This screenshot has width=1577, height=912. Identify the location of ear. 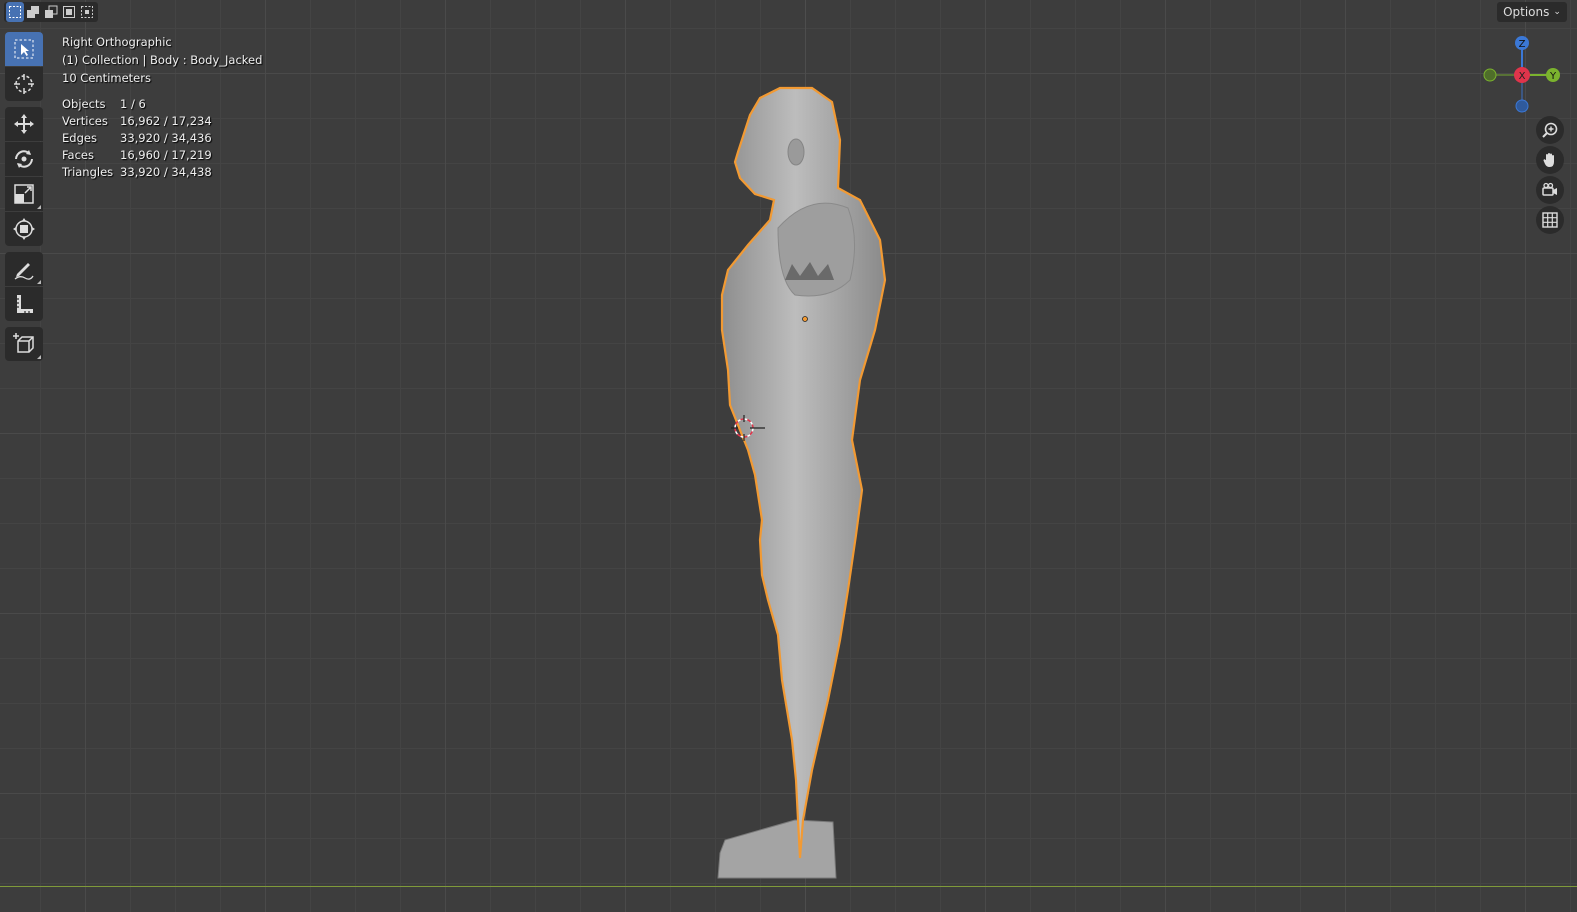
(796, 152).